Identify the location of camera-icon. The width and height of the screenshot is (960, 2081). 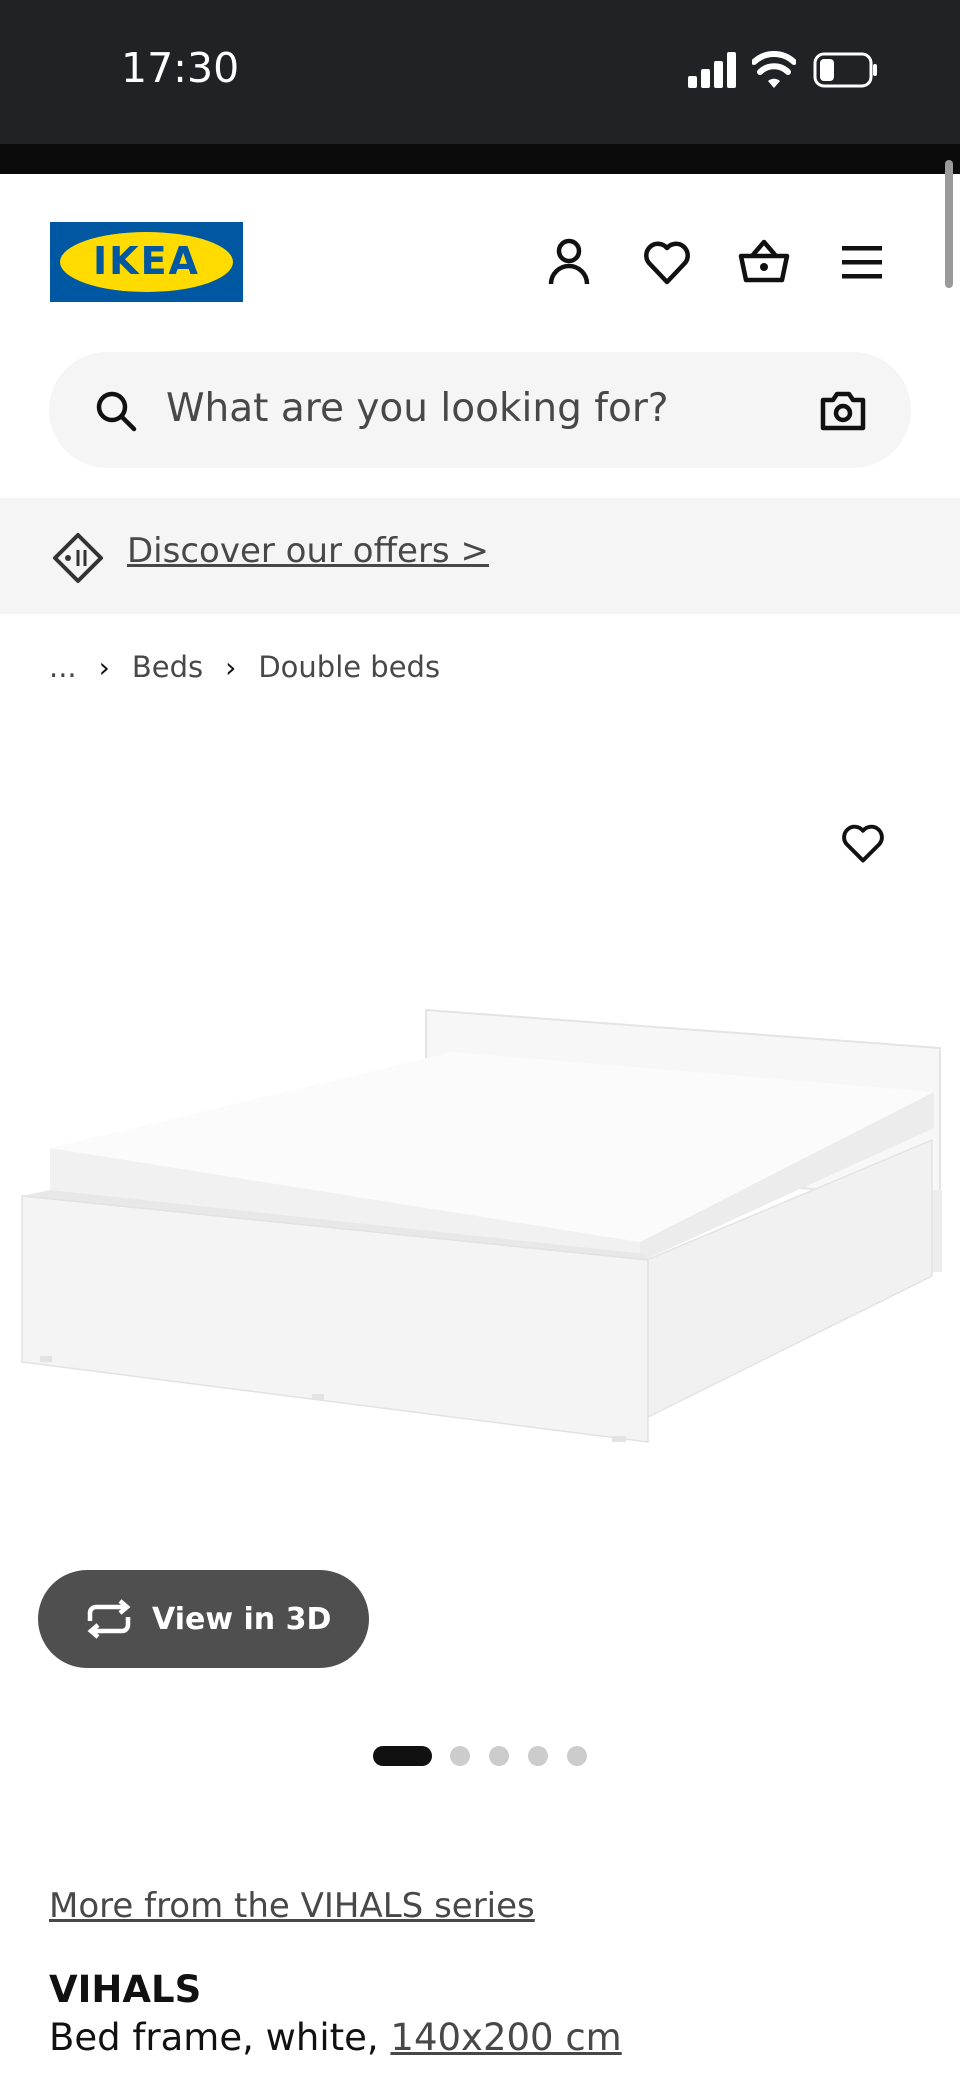
(843, 411).